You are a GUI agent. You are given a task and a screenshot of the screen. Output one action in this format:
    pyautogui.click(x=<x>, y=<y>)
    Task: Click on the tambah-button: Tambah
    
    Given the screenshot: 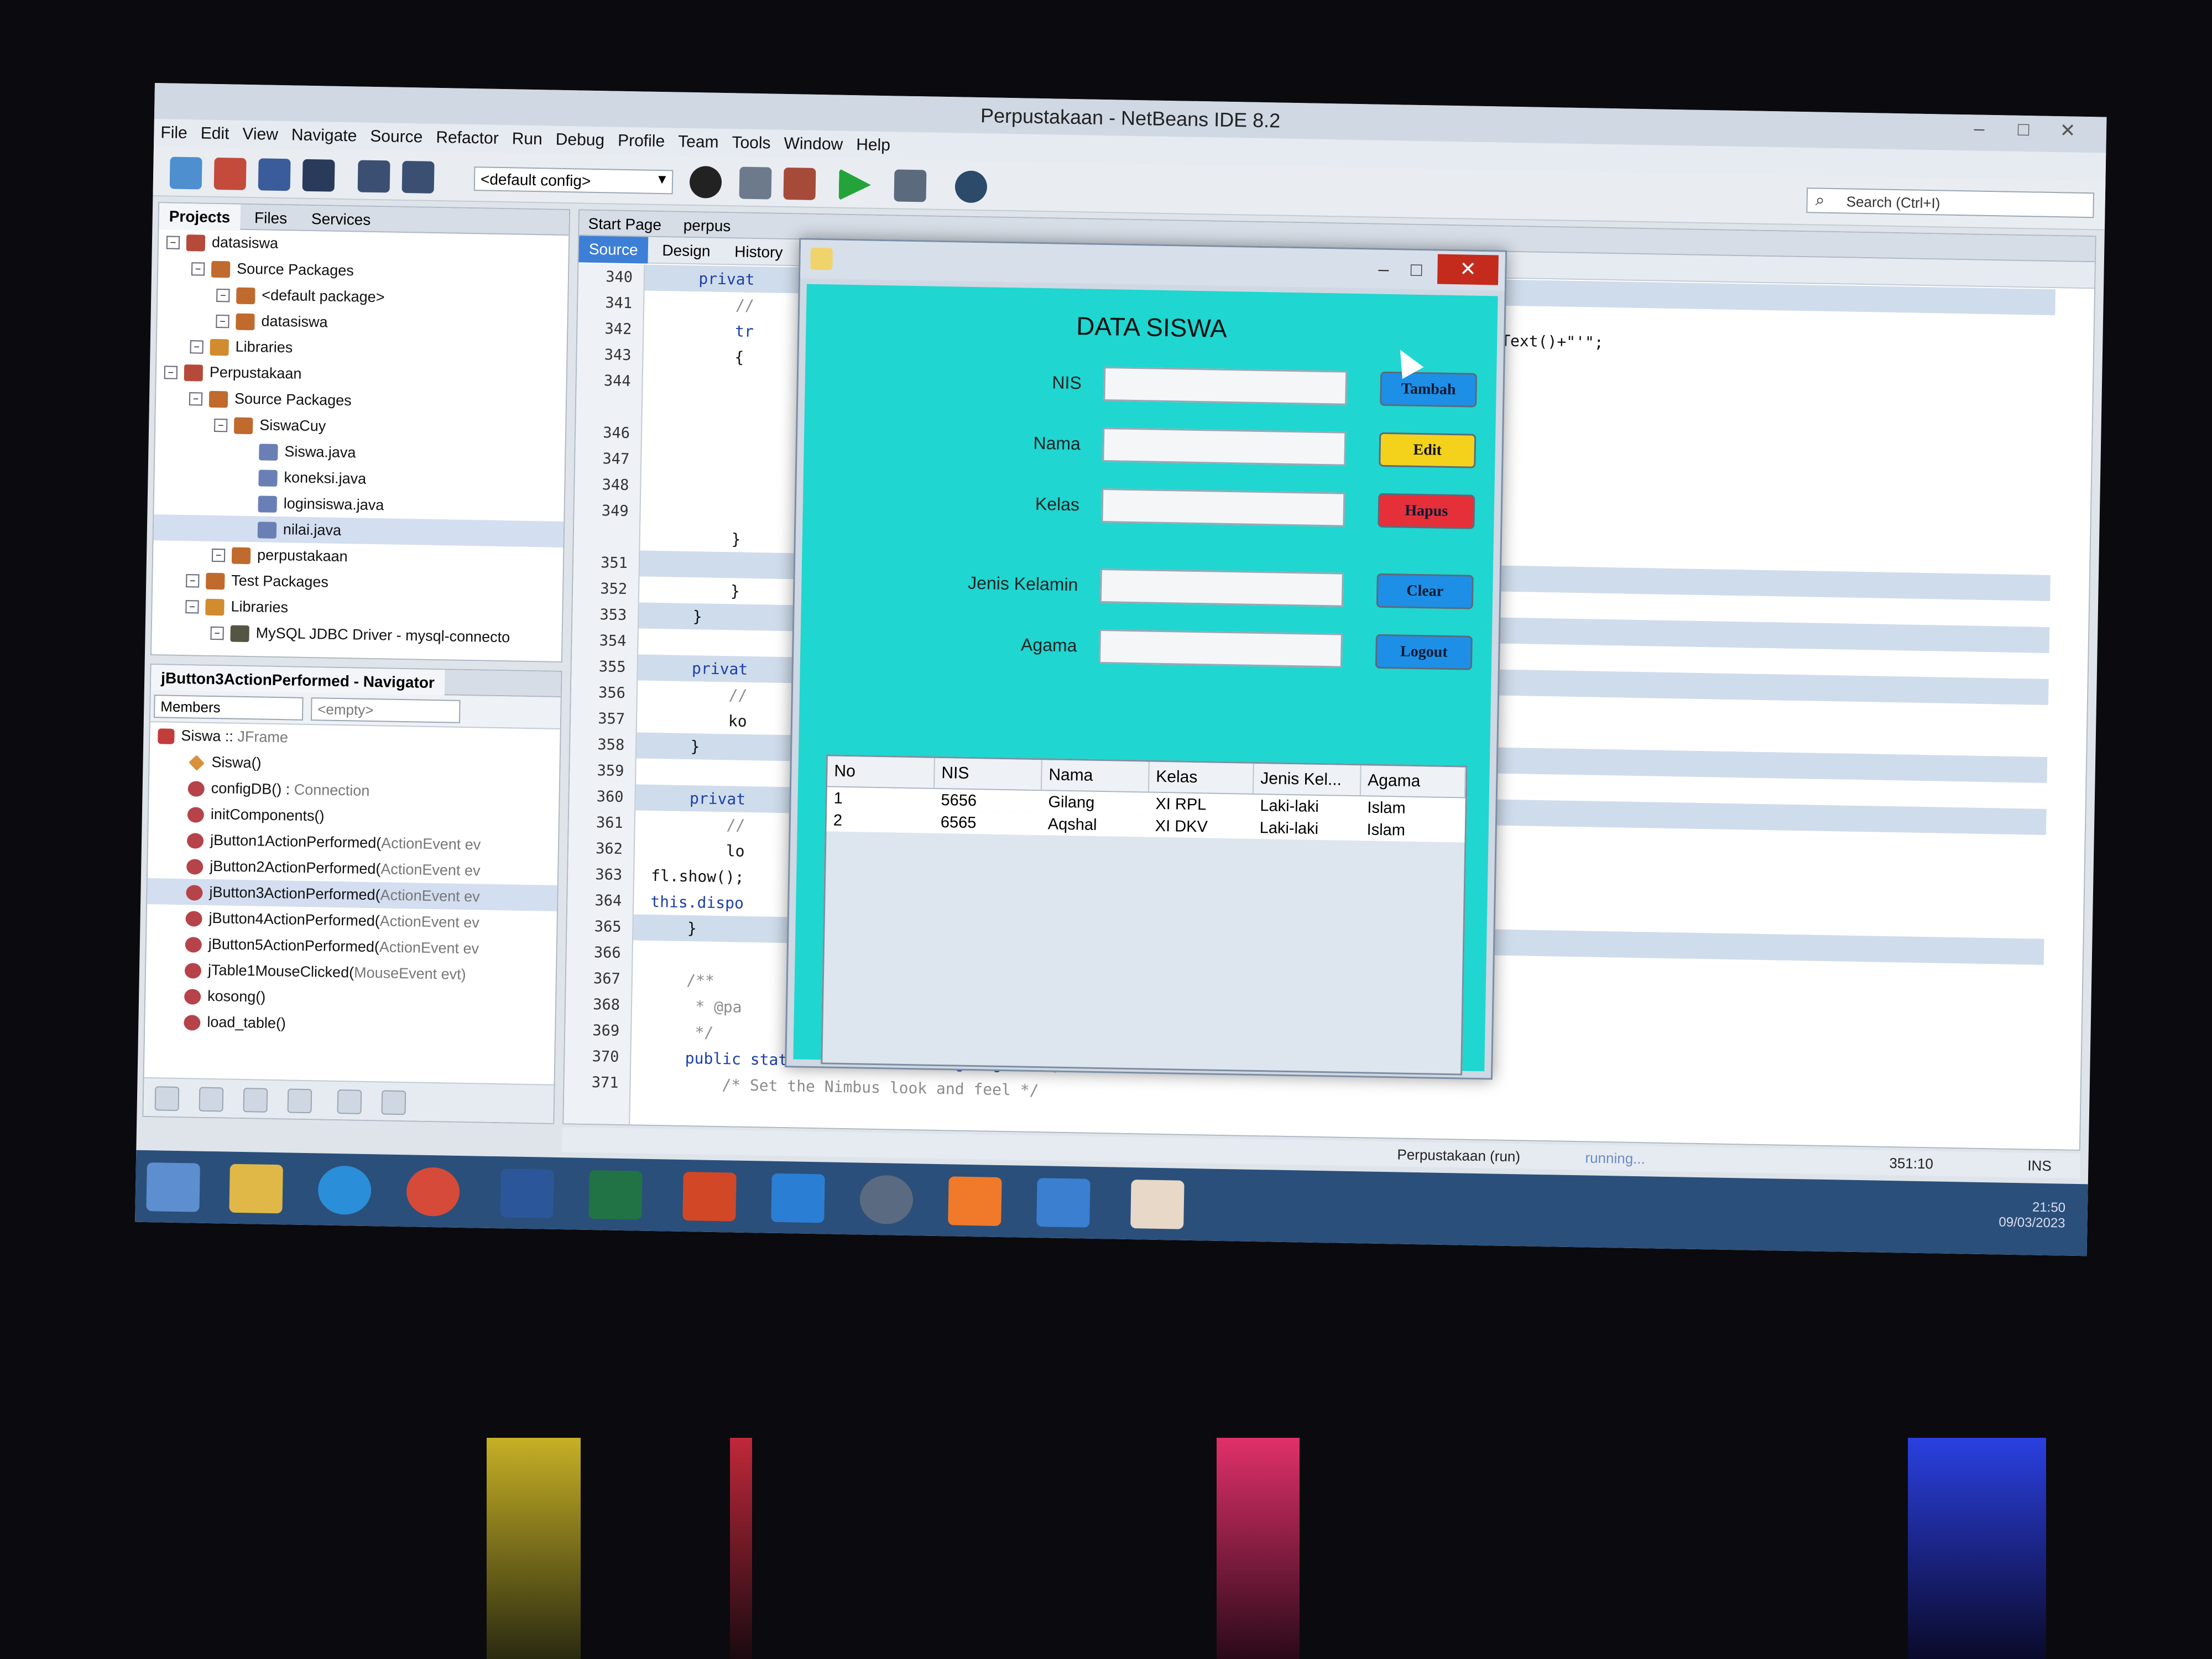 What is the action you would take?
    pyautogui.click(x=1429, y=390)
    